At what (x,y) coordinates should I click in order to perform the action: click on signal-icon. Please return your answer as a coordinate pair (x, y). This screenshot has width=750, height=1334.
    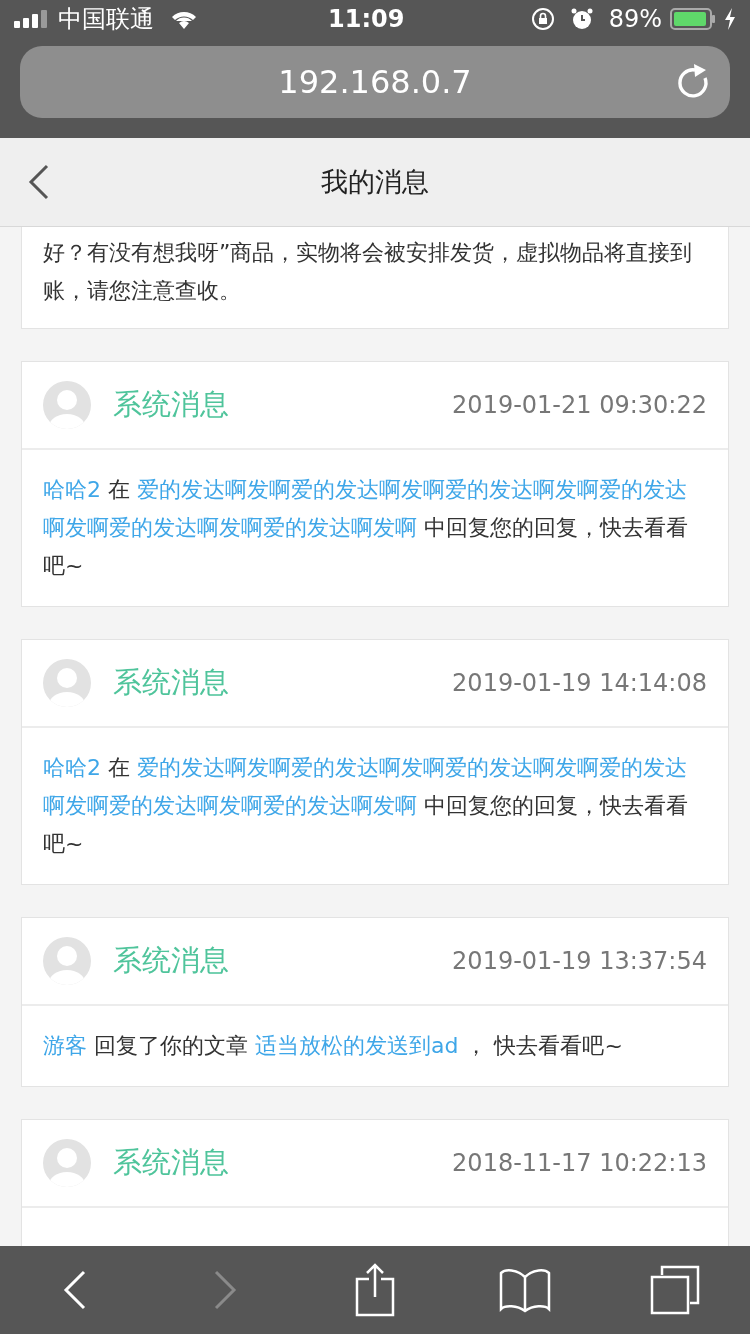
    Looking at the image, I should click on (32, 19).